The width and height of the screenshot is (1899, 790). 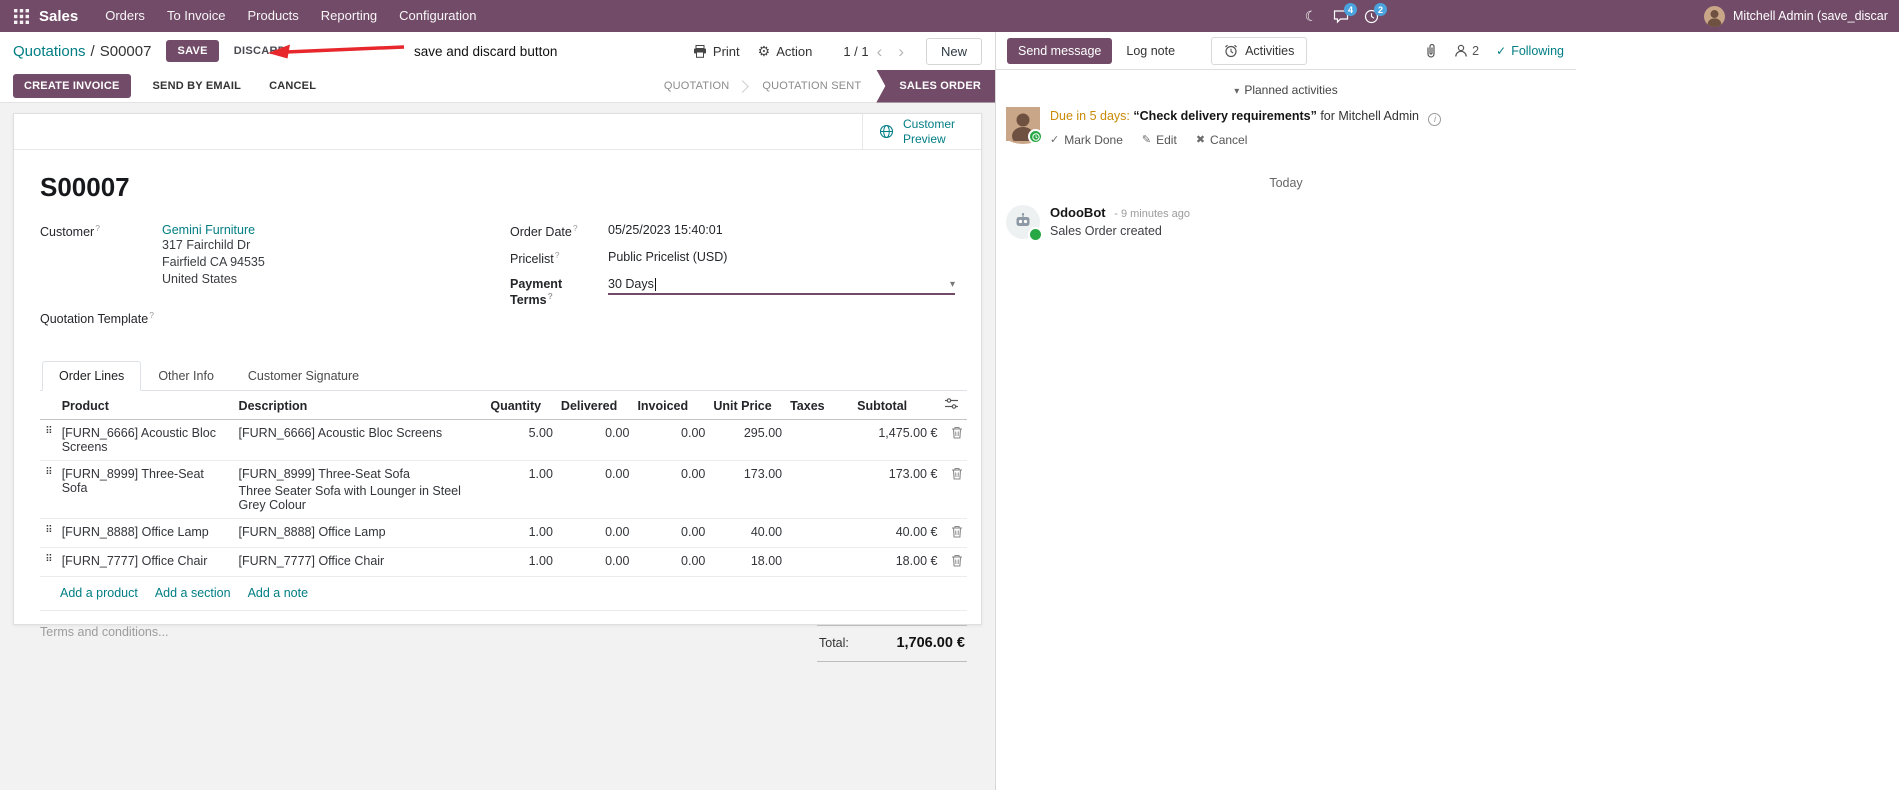 What do you see at coordinates (72, 86) in the screenshot?
I see `create-invoice-button: CREATE INVOICE` at bounding box center [72, 86].